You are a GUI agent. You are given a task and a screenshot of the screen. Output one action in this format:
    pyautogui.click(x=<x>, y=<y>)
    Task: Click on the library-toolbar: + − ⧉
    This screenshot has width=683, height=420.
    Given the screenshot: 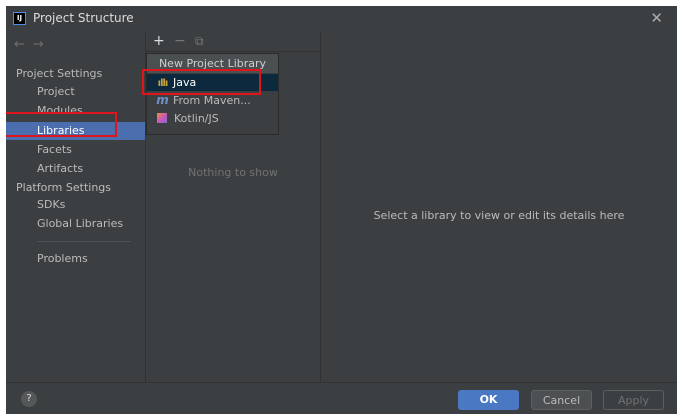 What is the action you would take?
    pyautogui.click(x=233, y=42)
    